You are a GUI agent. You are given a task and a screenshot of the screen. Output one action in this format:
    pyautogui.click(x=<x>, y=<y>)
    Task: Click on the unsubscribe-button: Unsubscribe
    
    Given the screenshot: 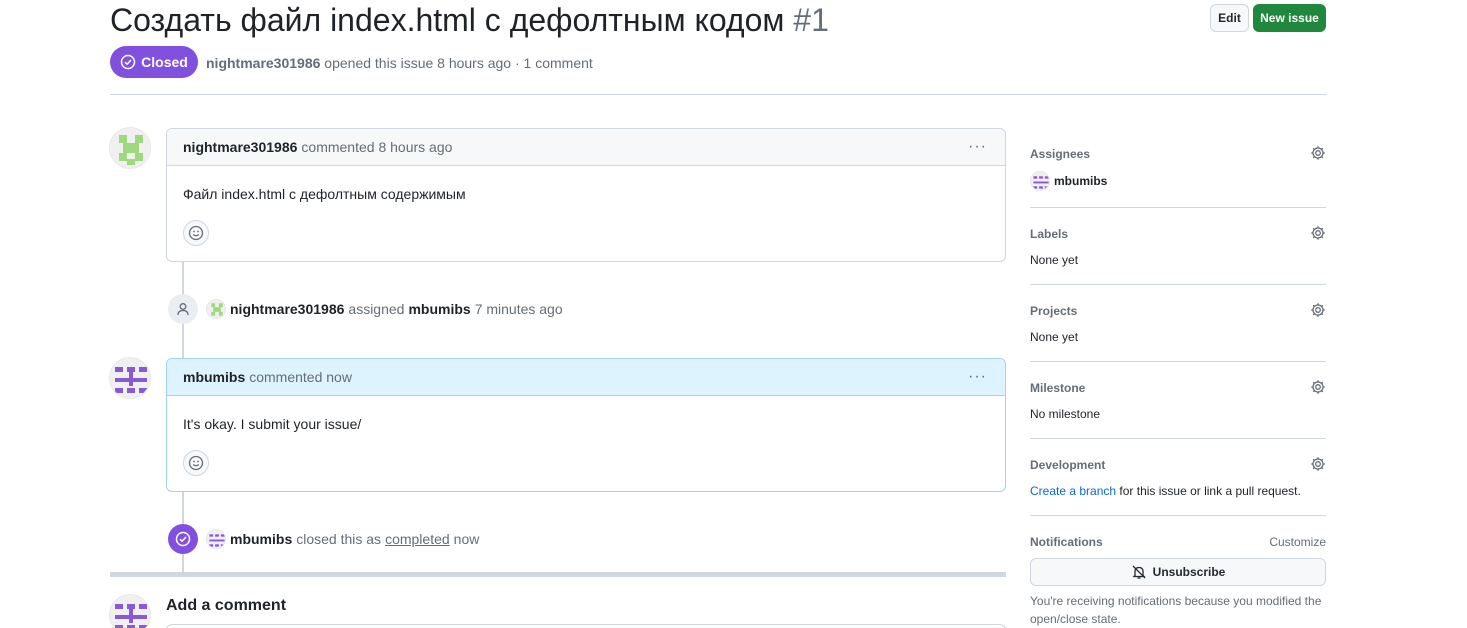 What is the action you would take?
    pyautogui.click(x=1178, y=572)
    